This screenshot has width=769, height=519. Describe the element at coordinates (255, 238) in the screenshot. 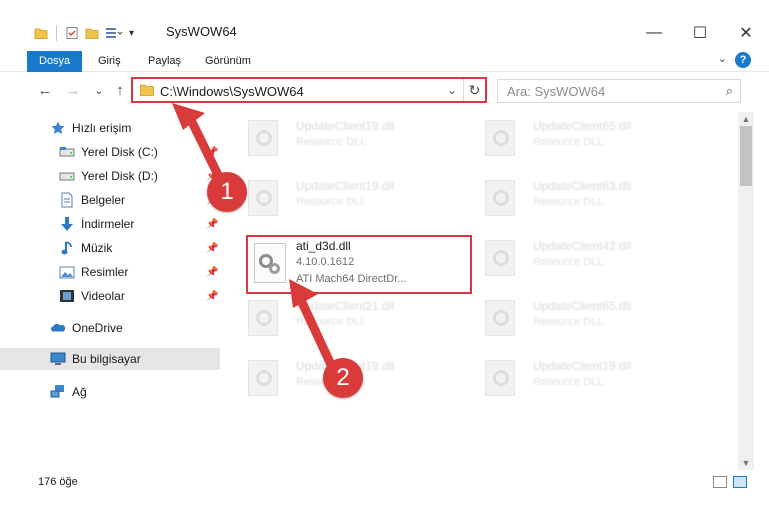

I see `annotation-arrows` at that location.